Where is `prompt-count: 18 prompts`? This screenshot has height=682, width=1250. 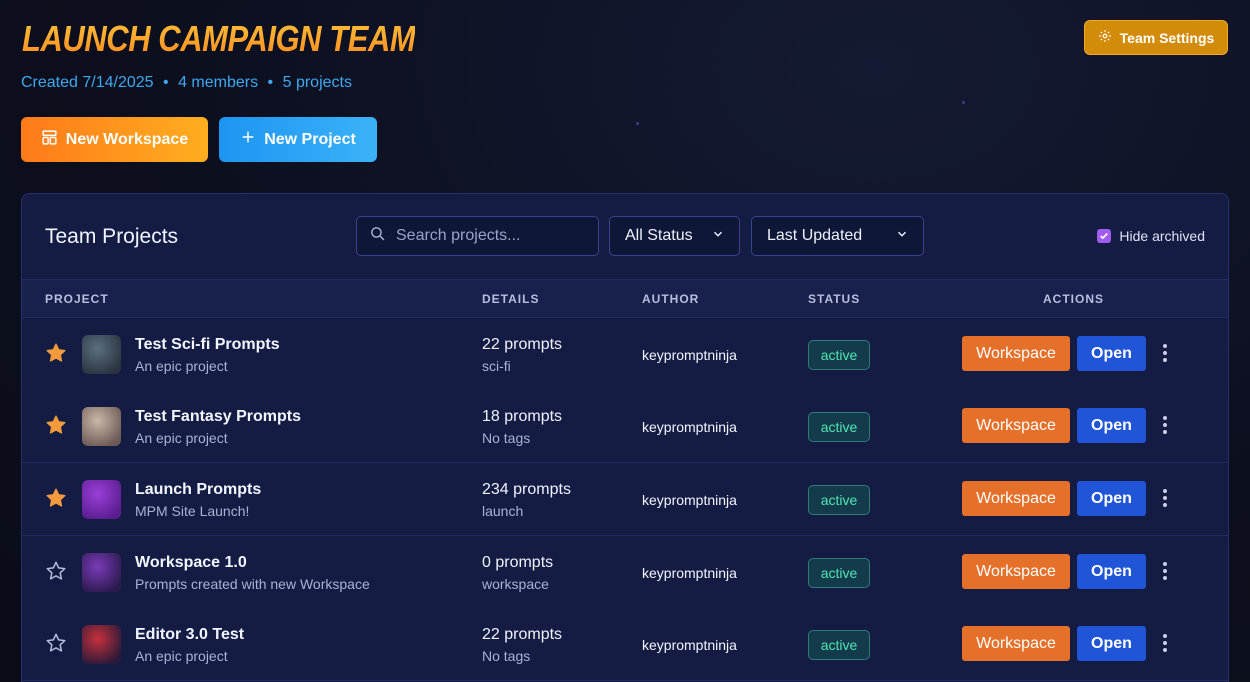 prompt-count: 18 prompts is located at coordinates (522, 416).